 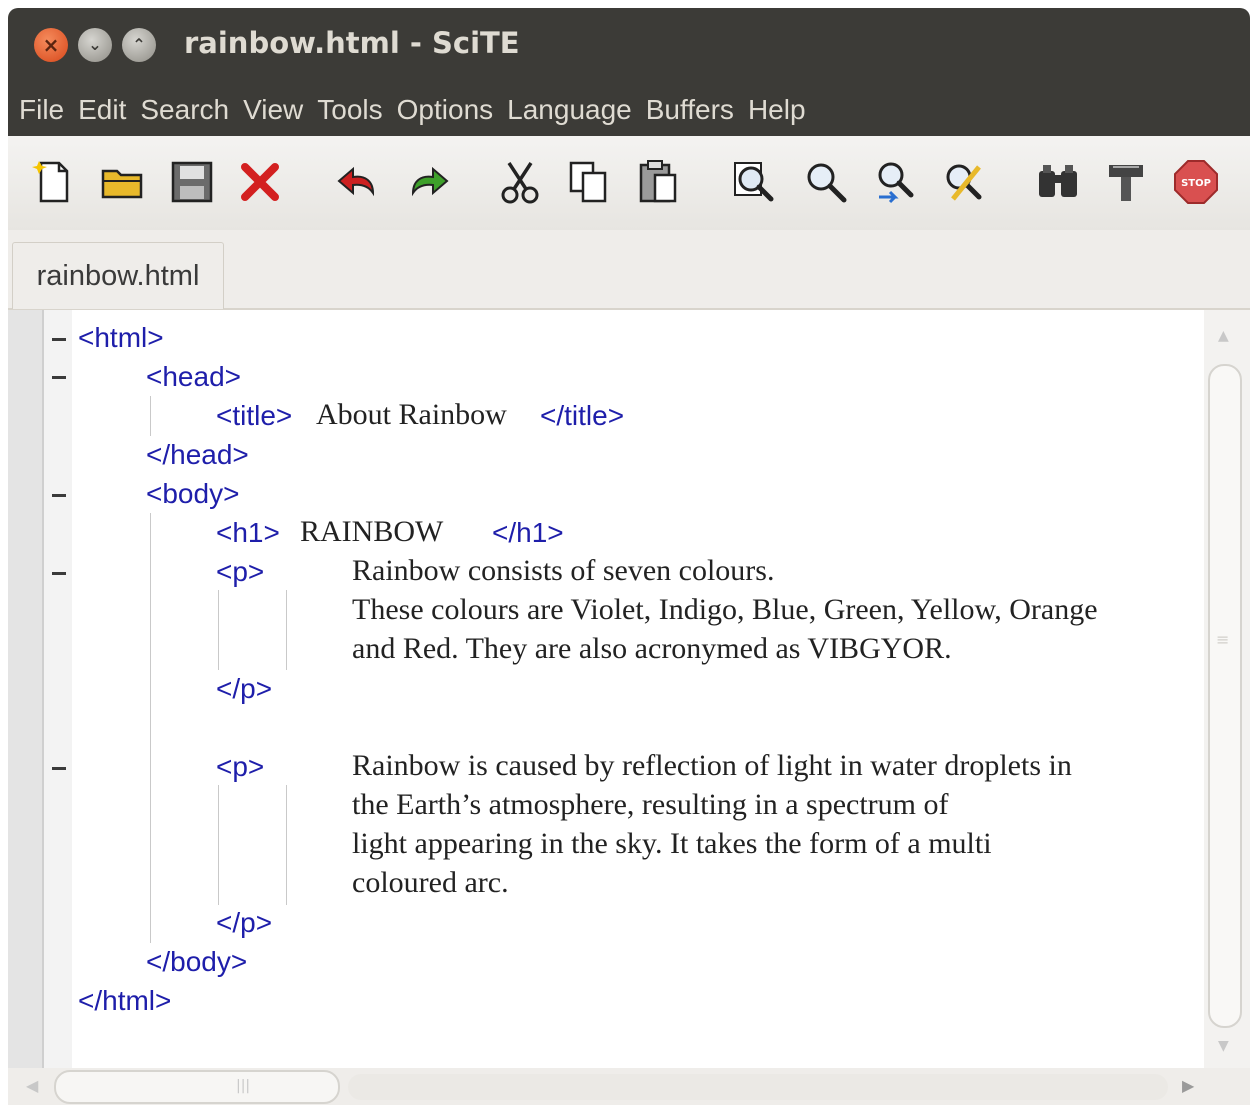 I want to click on redo-button, so click(x=428, y=182).